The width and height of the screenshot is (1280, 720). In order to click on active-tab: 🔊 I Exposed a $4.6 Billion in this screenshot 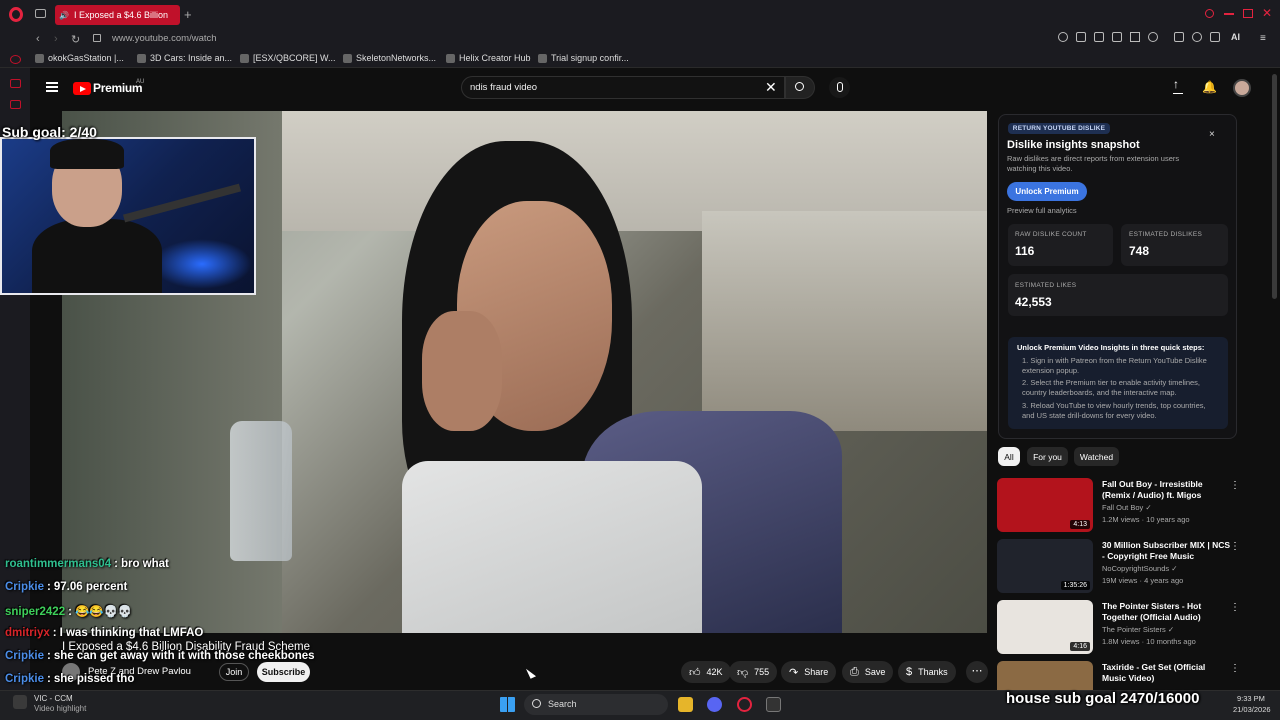, I will do `click(117, 15)`.